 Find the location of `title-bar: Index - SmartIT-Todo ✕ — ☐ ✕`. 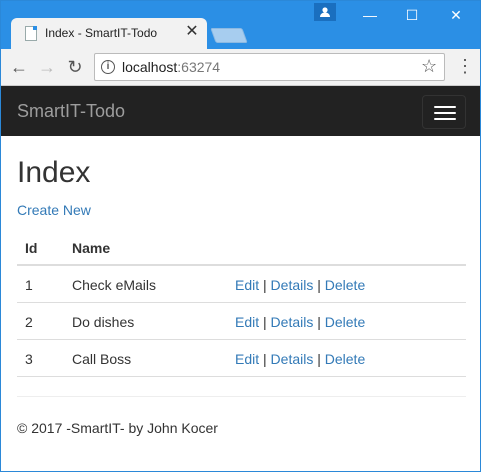

title-bar: Index - SmartIT-Todo ✕ — ☐ ✕ is located at coordinates (240, 25).